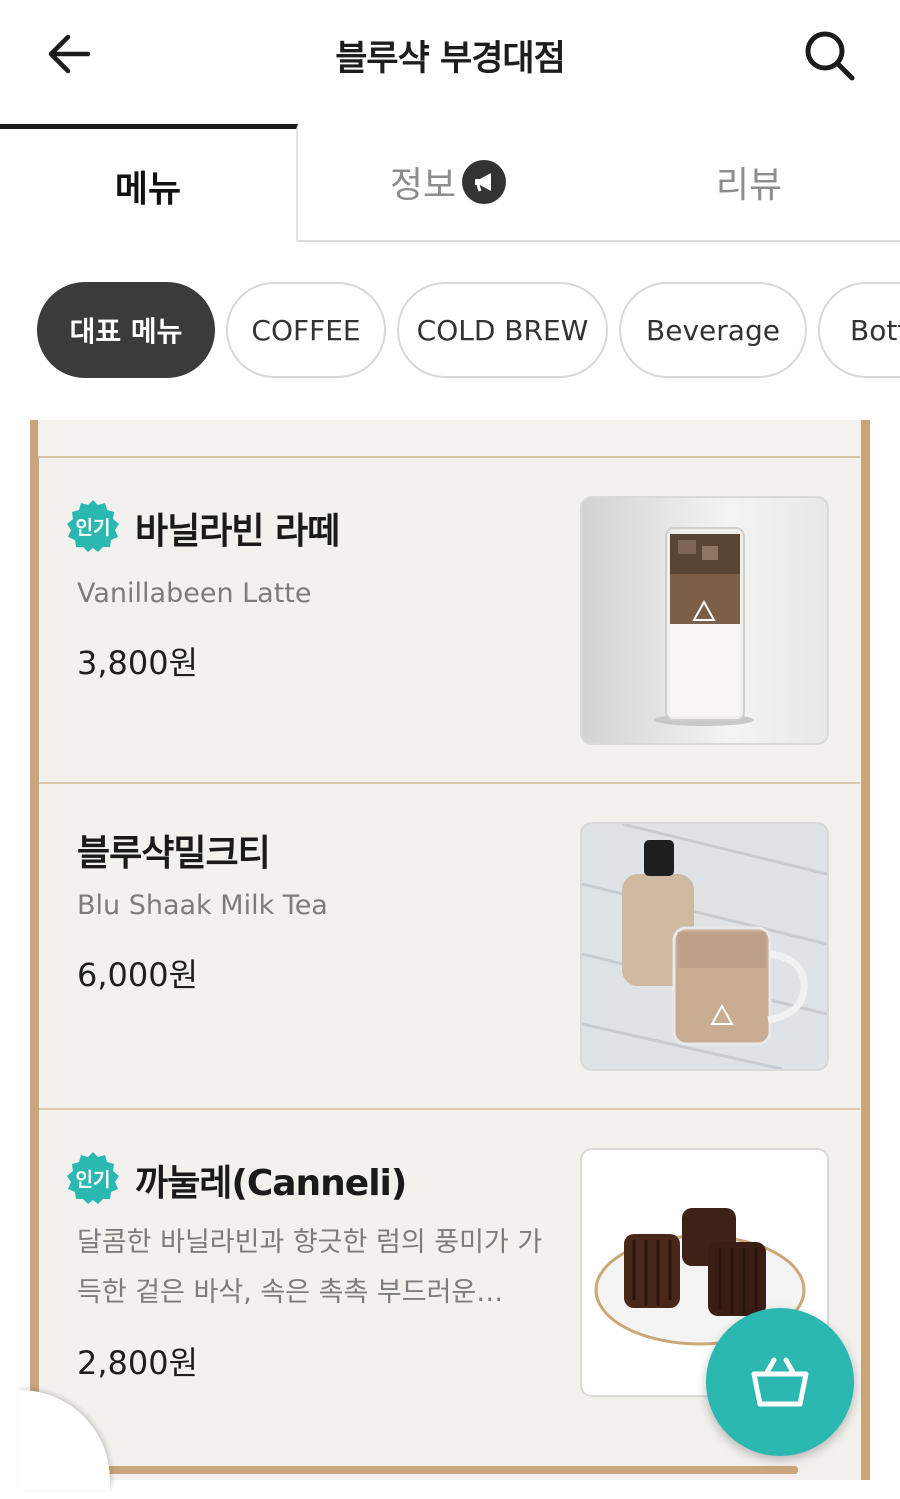  I want to click on chip-cold-brew: COLD BREW, so click(502, 330).